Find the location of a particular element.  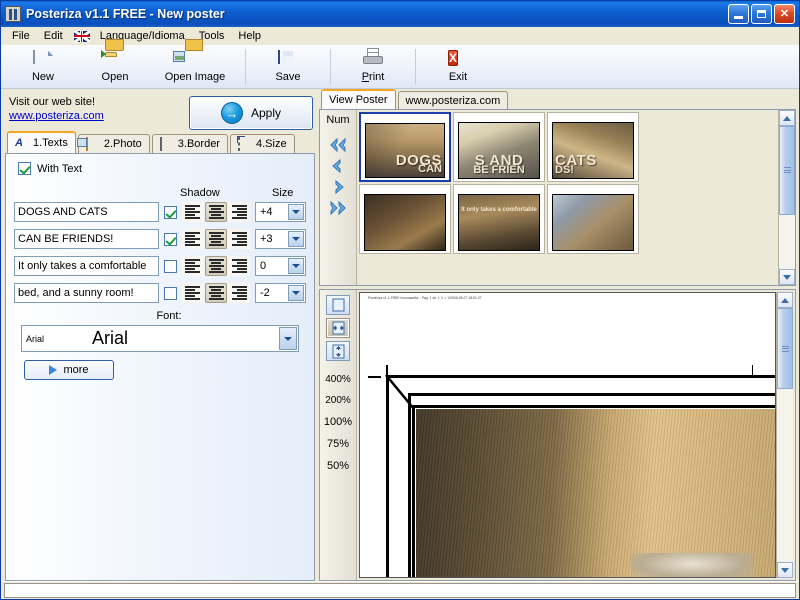

tab-photo: 2.Photo is located at coordinates (113, 143).